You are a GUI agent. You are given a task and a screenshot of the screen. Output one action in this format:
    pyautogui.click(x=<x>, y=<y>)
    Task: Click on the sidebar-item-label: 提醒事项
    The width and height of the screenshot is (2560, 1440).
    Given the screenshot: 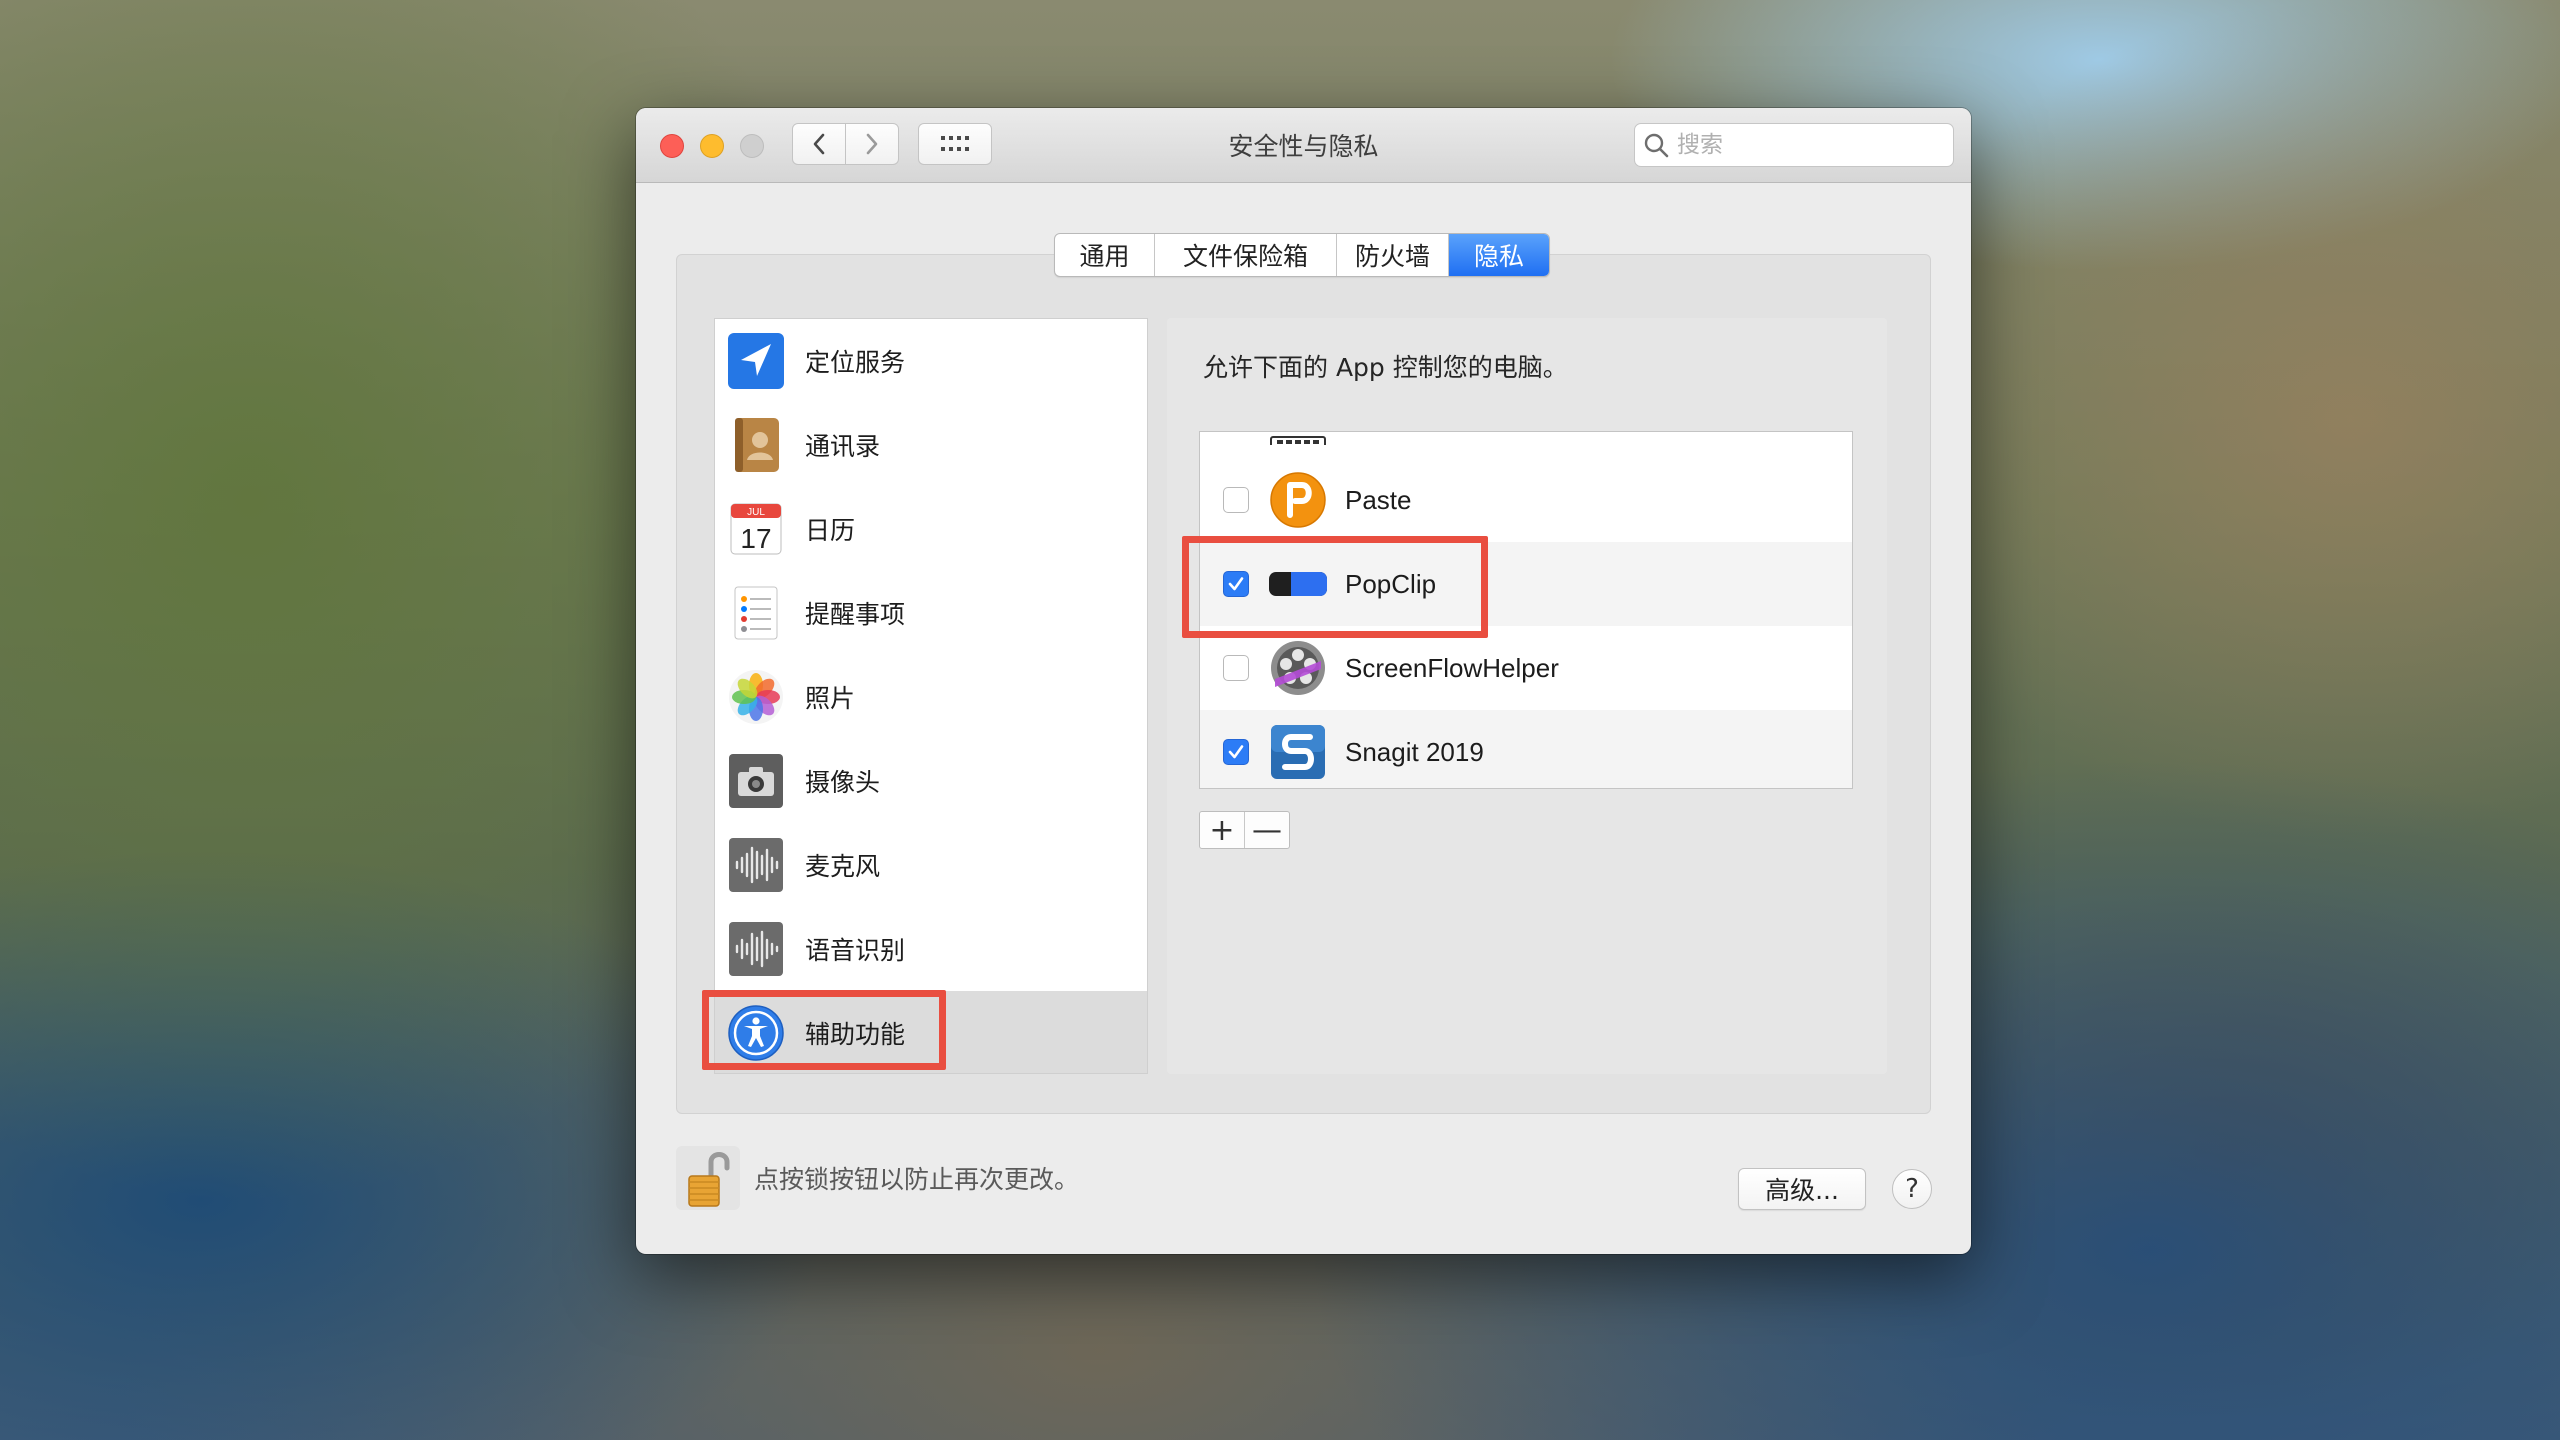 What is the action you would take?
    pyautogui.click(x=855, y=614)
    